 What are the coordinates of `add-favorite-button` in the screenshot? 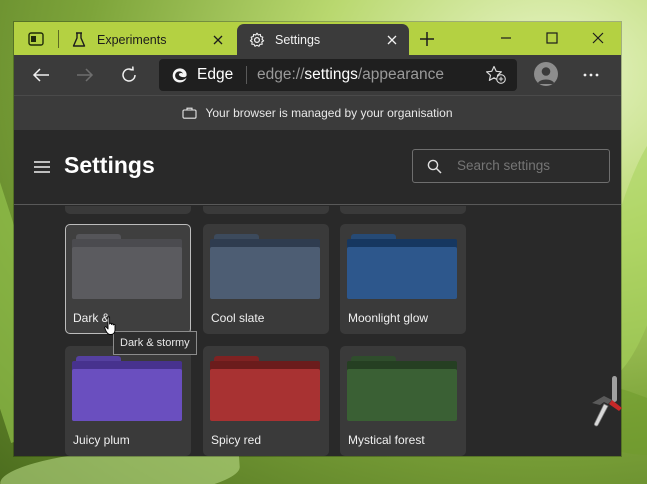 It's located at (496, 75).